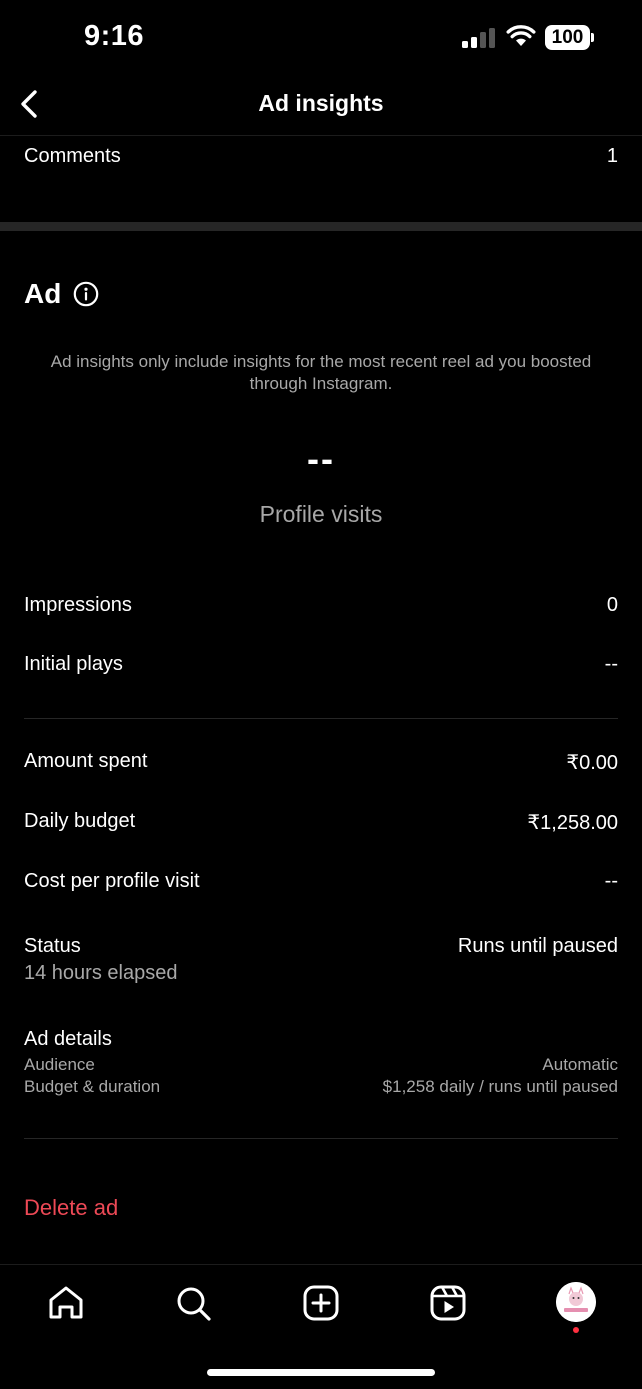 This screenshot has width=642, height=1389. I want to click on create-icon, so click(321, 1303).